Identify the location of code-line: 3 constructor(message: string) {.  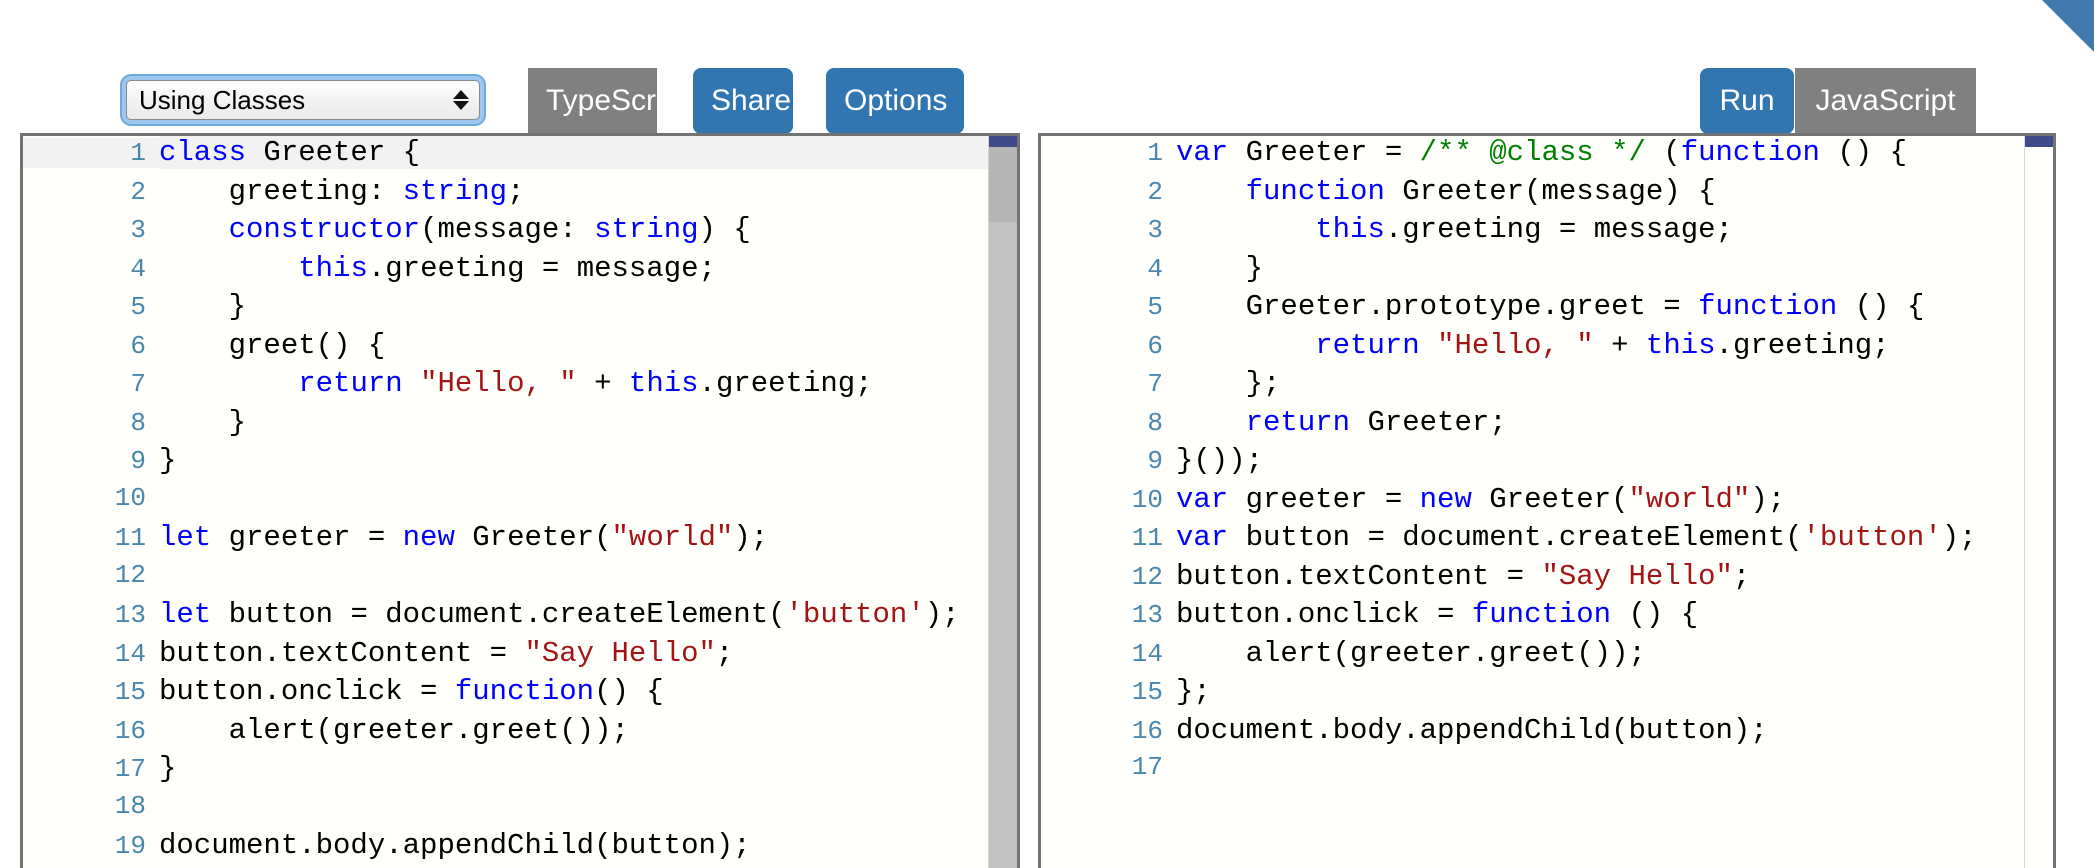
(520, 232).